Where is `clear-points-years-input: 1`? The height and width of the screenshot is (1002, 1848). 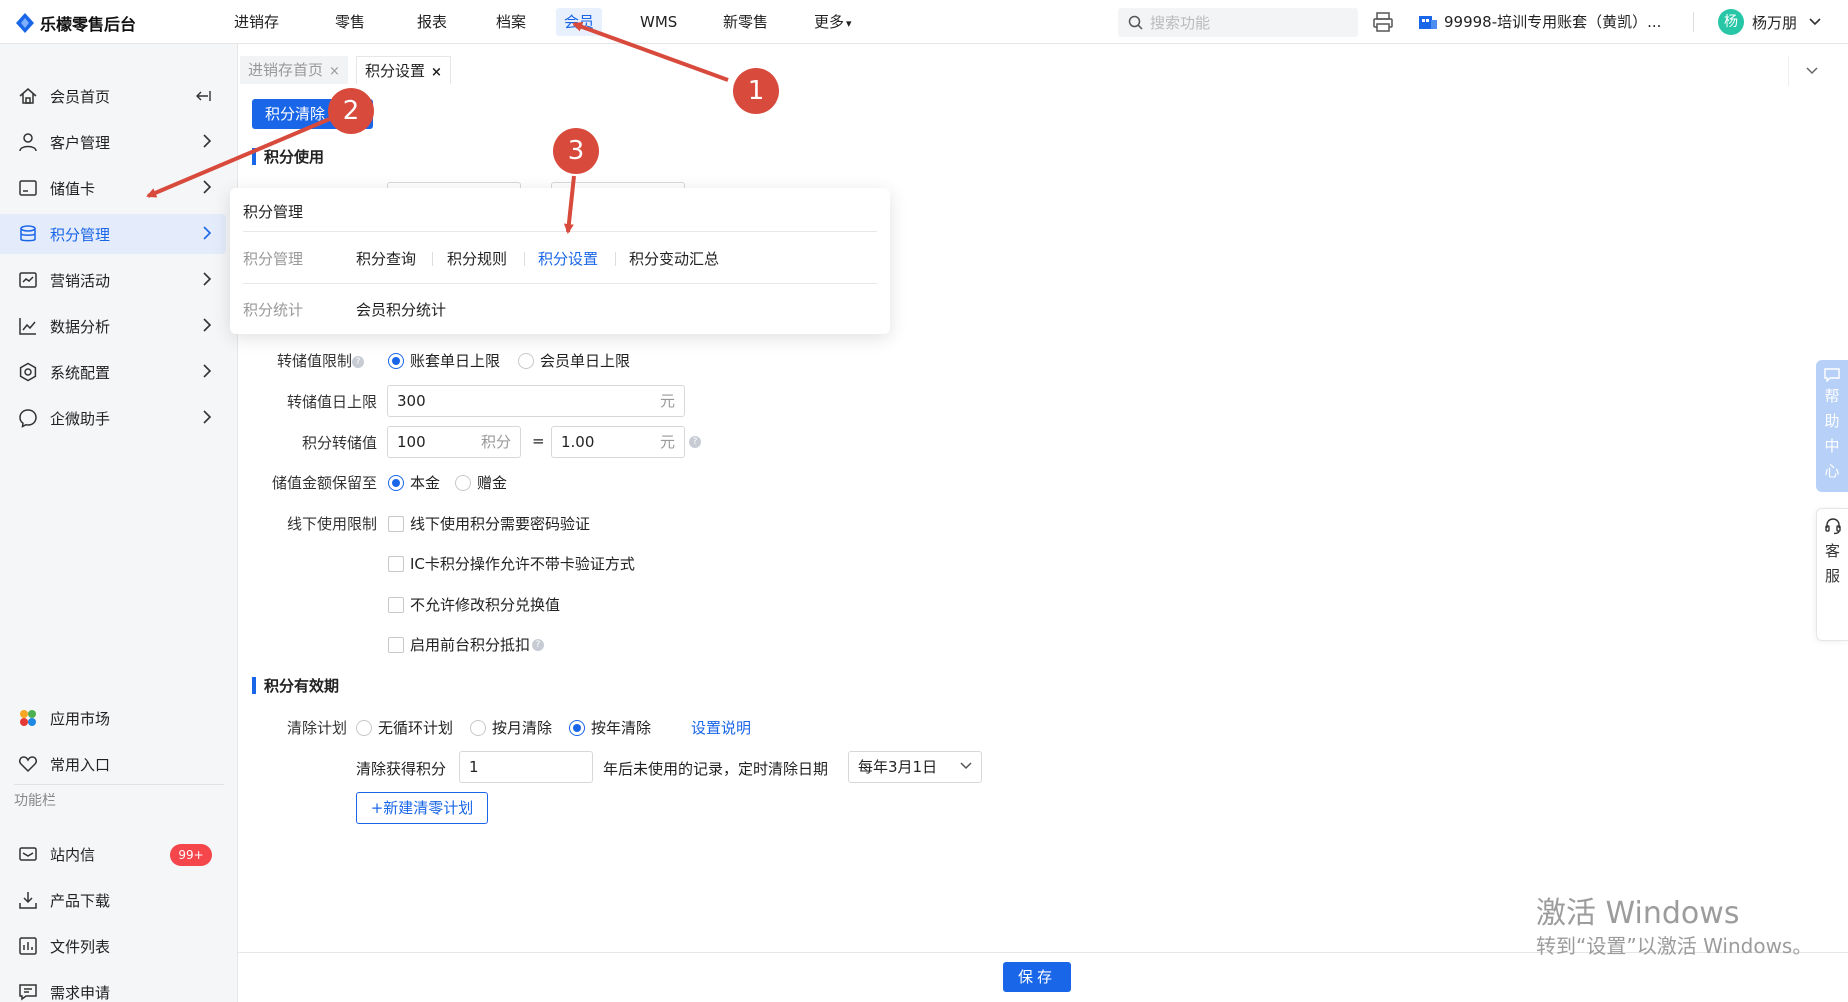 clear-points-years-input: 1 is located at coordinates (526, 767).